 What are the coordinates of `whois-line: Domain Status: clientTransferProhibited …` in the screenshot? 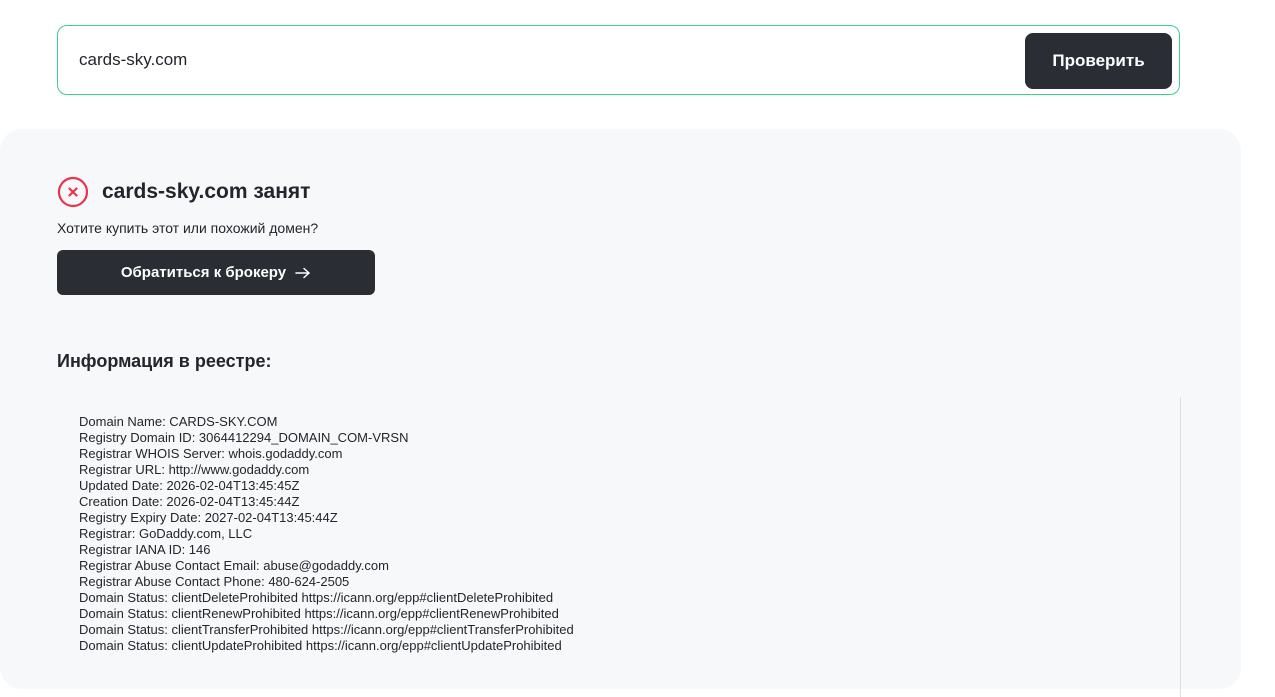 It's located at (326, 629).